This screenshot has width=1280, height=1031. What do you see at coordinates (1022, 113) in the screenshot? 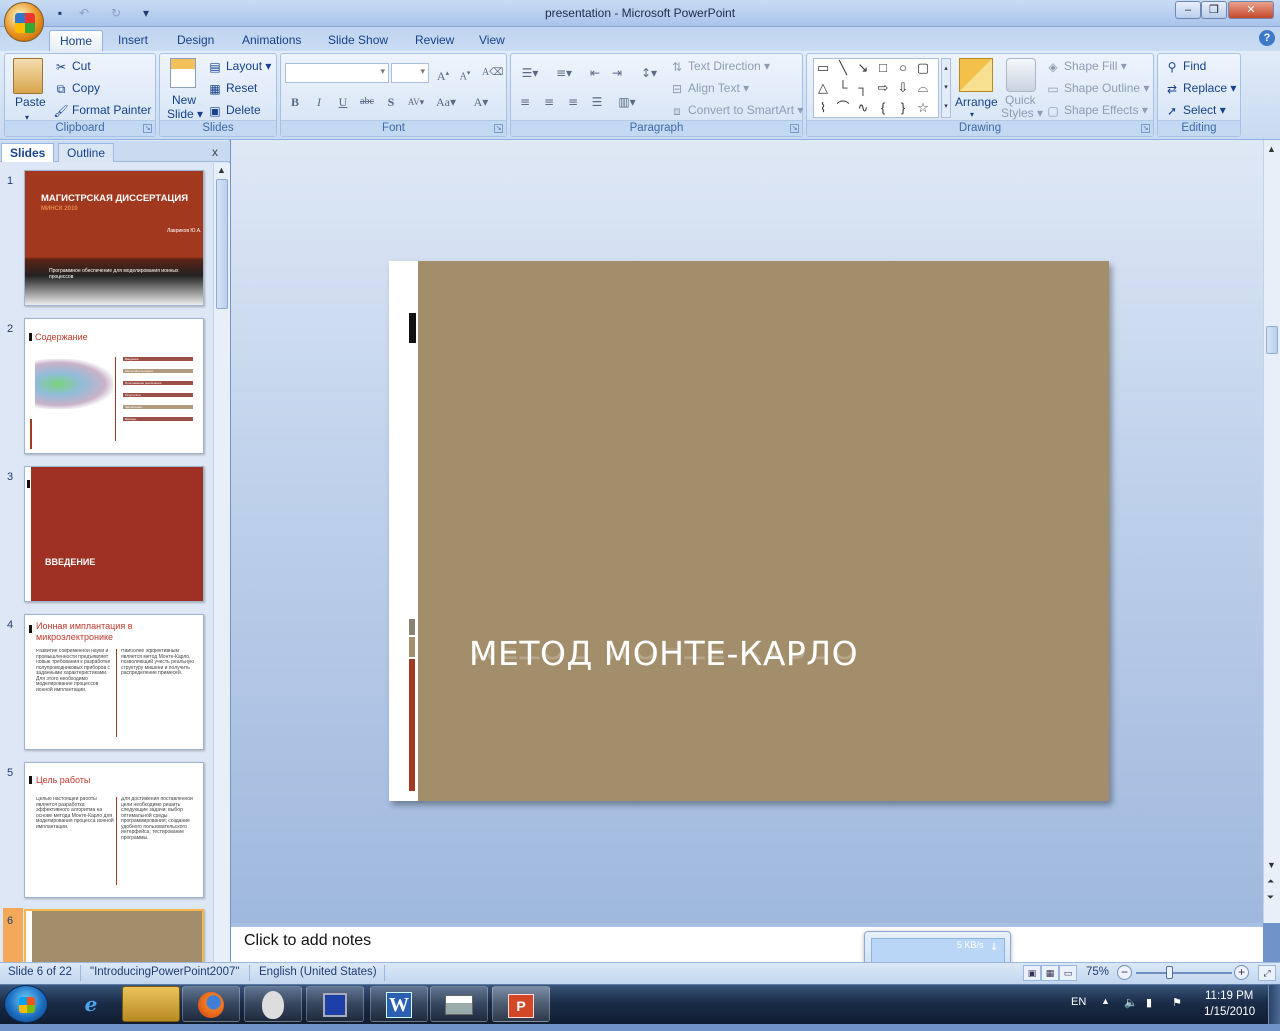
I see `quick-styles-button: Styles ▾` at bounding box center [1022, 113].